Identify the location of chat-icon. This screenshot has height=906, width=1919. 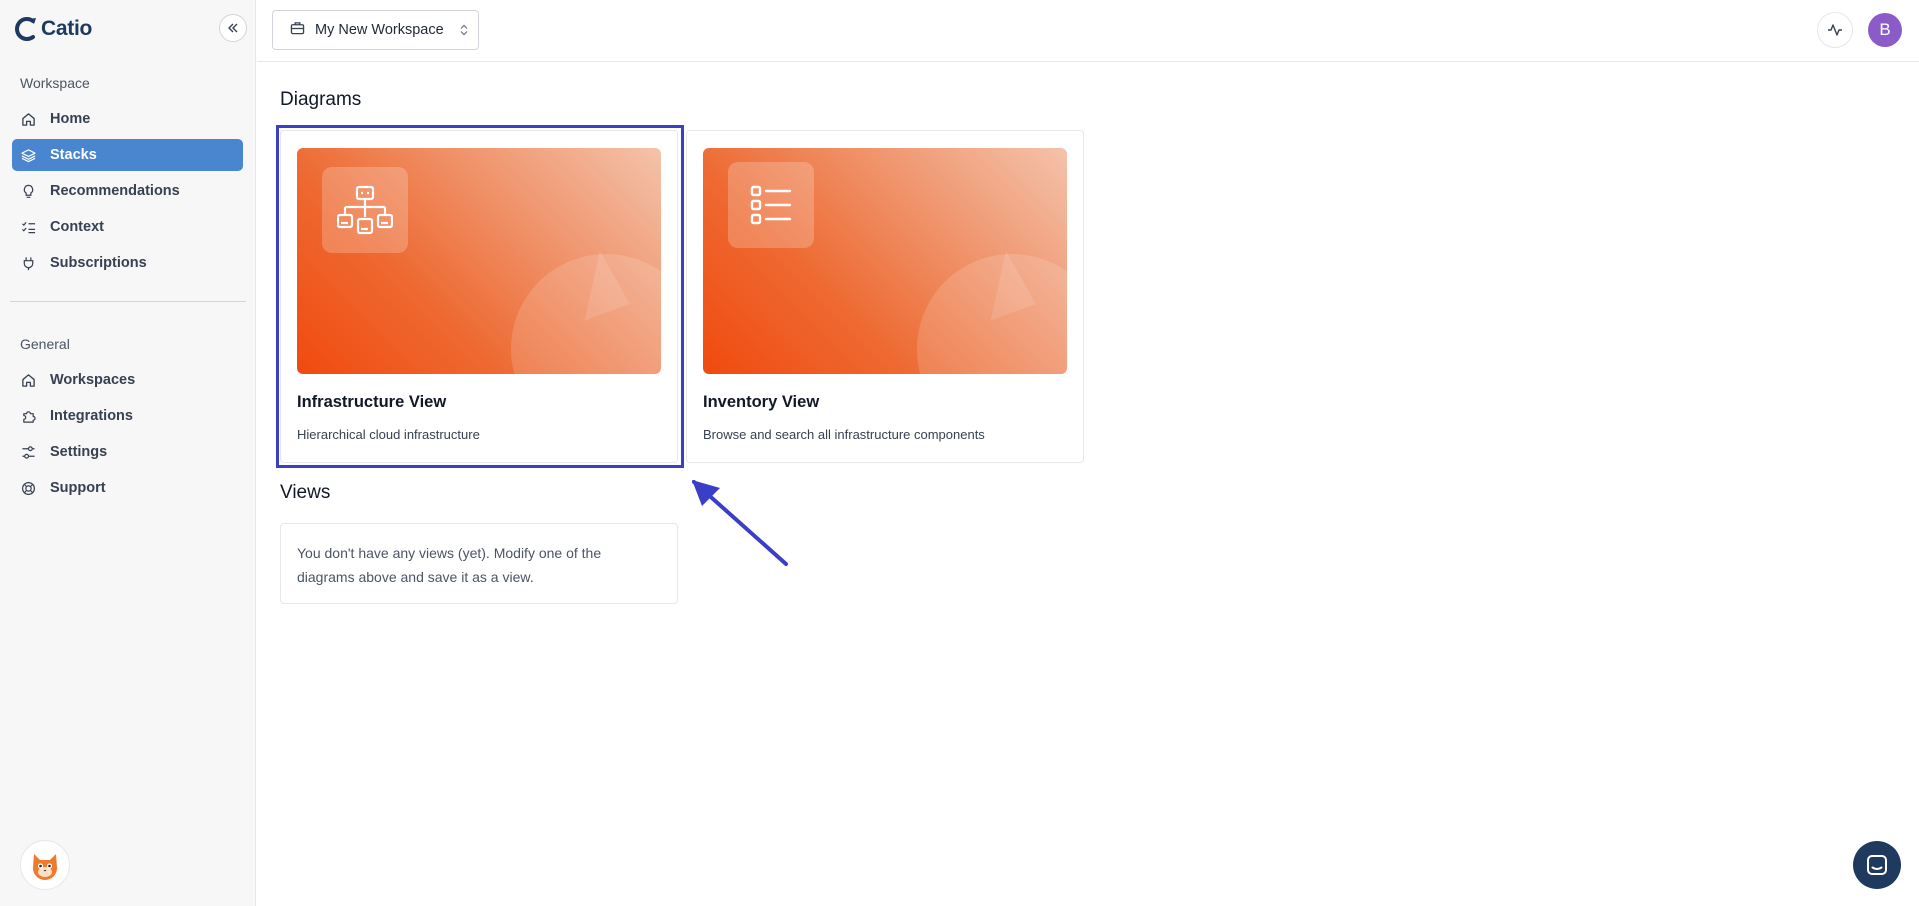
(1877, 865).